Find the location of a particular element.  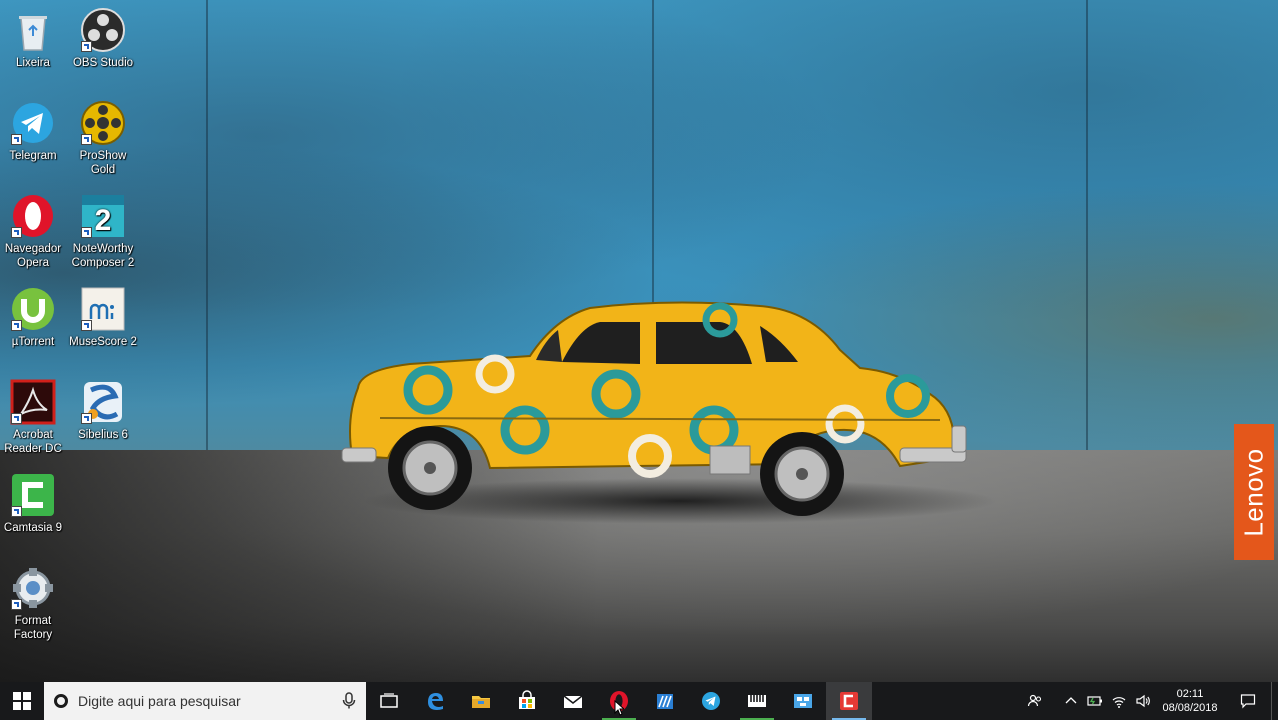

windows-logo-icon is located at coordinates (22, 701).